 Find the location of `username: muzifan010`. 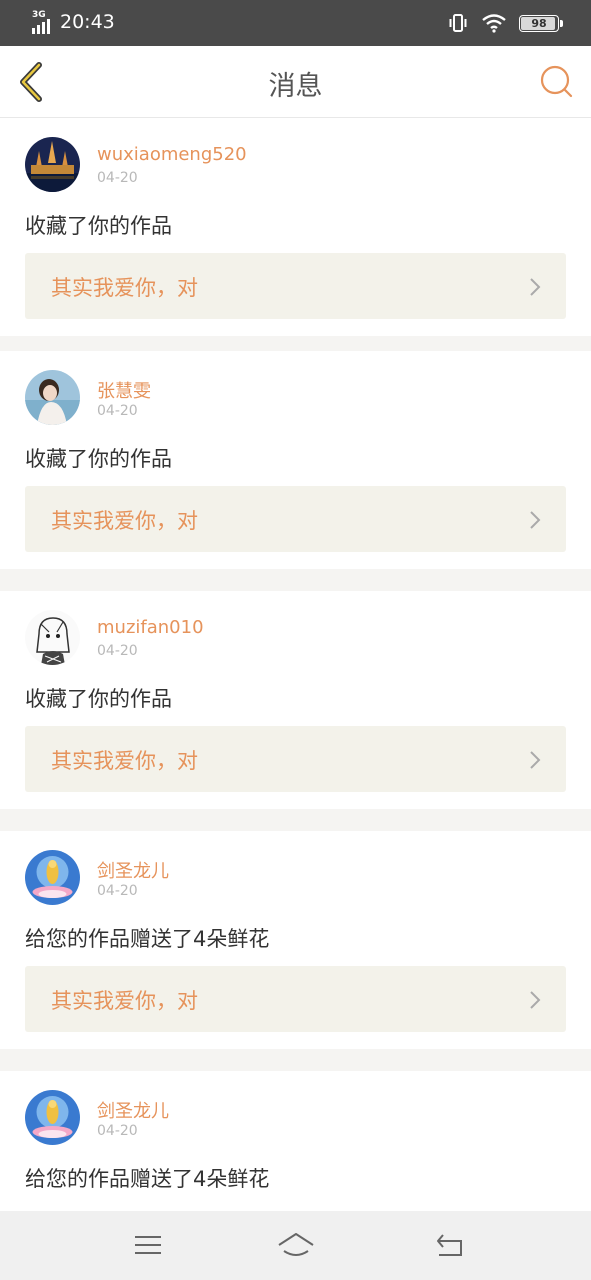

username: muzifan010 is located at coordinates (150, 627).